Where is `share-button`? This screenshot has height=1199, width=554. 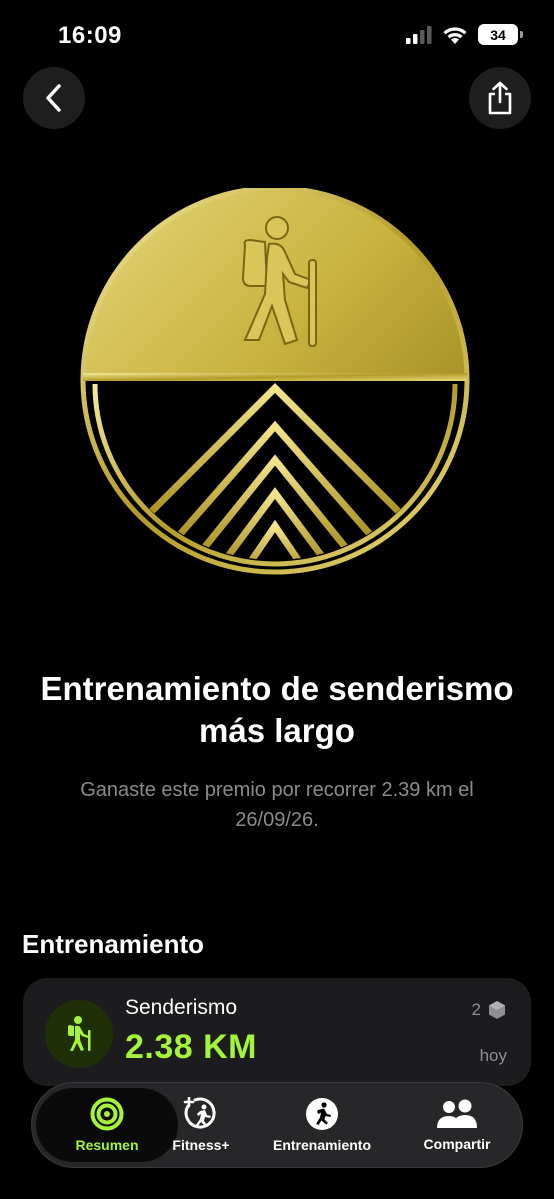 share-button is located at coordinates (500, 98).